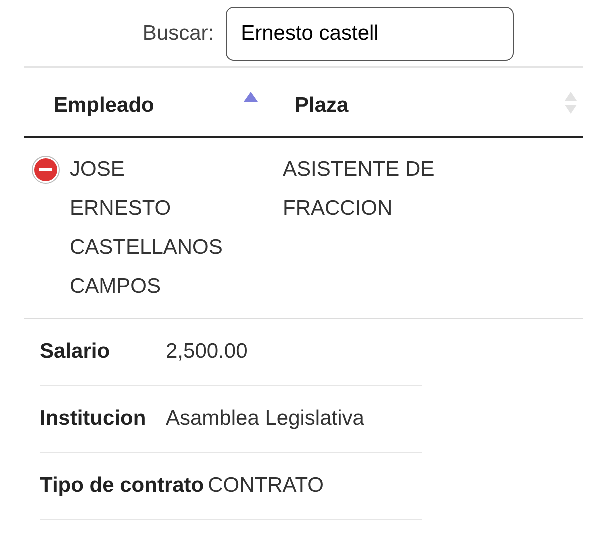 This screenshot has width=607, height=540. Describe the element at coordinates (46, 170) in the screenshot. I see `collapse-icon` at that location.